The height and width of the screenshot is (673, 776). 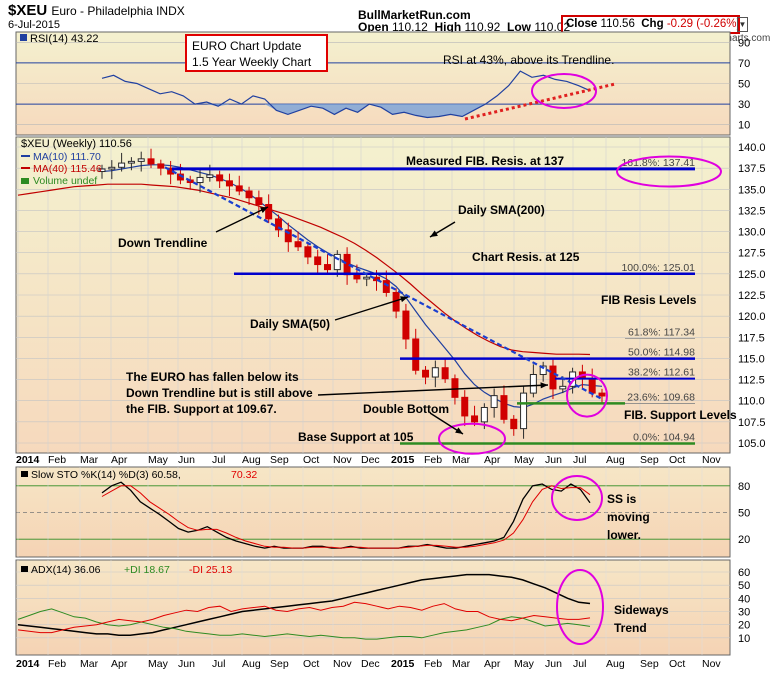 What do you see at coordinates (630, 628) in the screenshot?
I see `adx-annotation-2: Trend` at bounding box center [630, 628].